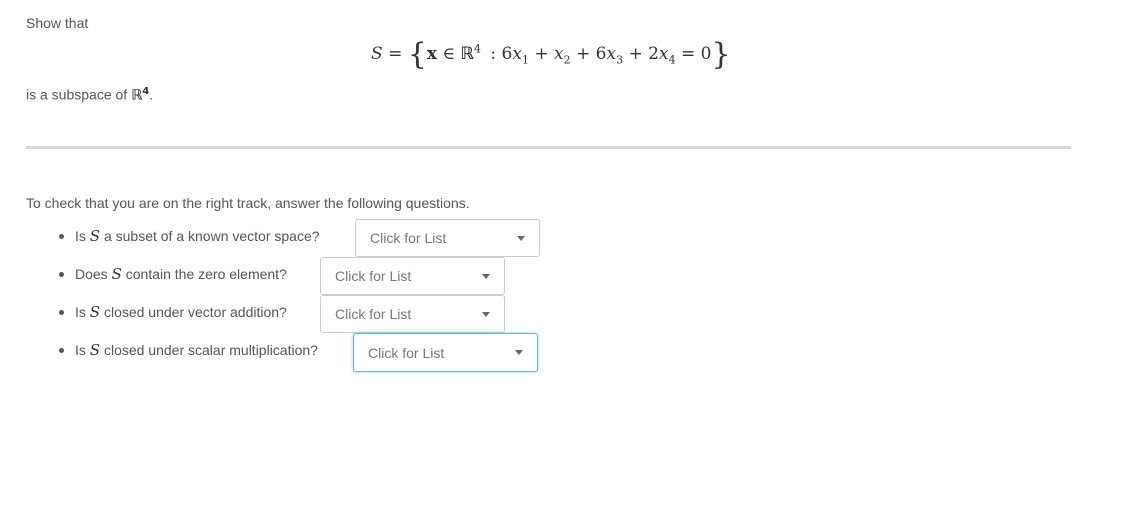  Describe the element at coordinates (431, 54) in the screenshot. I see `equation-vector: x` at that location.